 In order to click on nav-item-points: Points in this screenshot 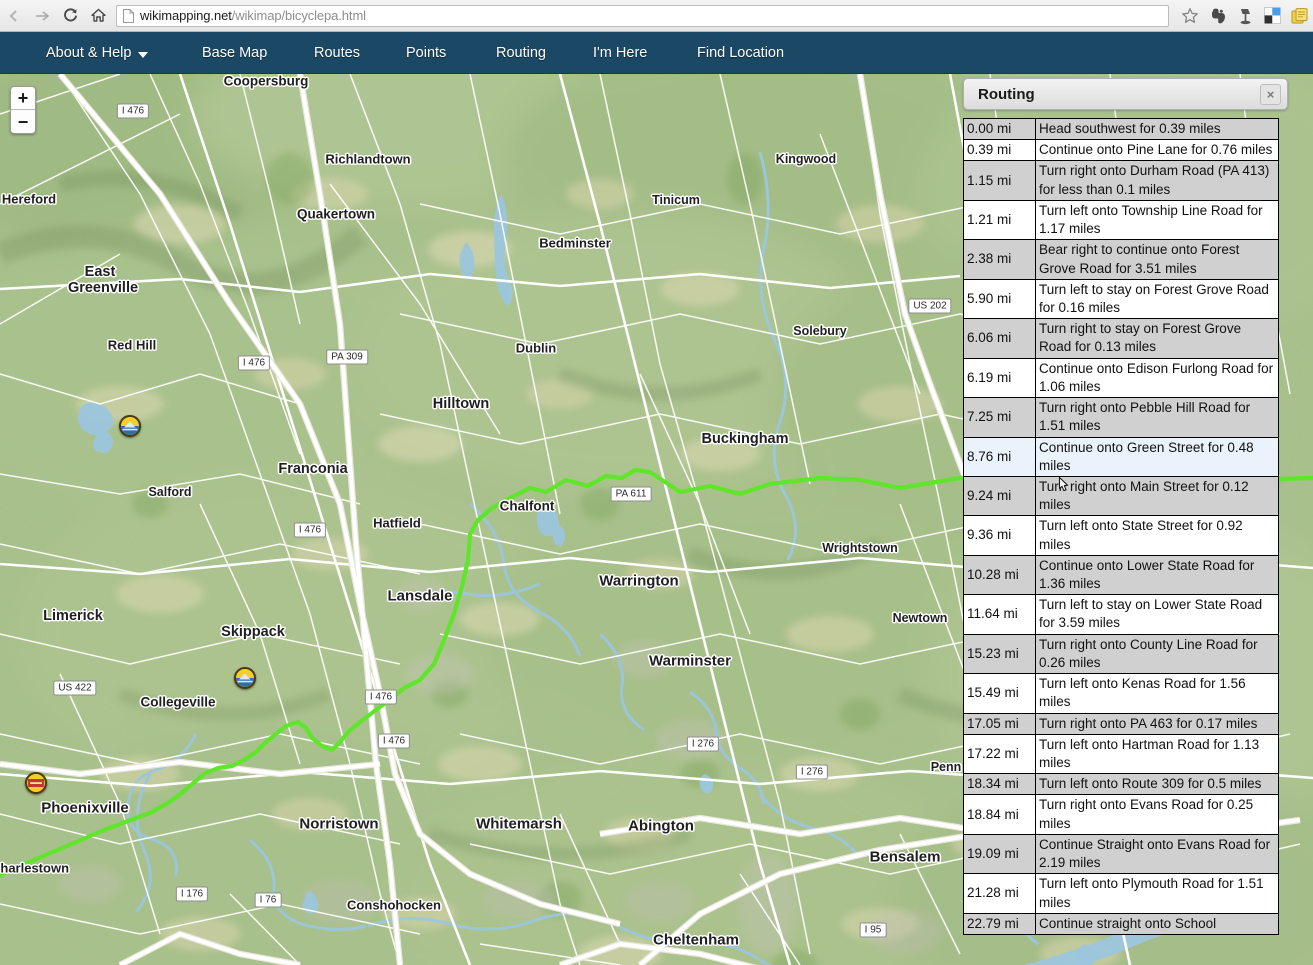, I will do `click(426, 53)`.